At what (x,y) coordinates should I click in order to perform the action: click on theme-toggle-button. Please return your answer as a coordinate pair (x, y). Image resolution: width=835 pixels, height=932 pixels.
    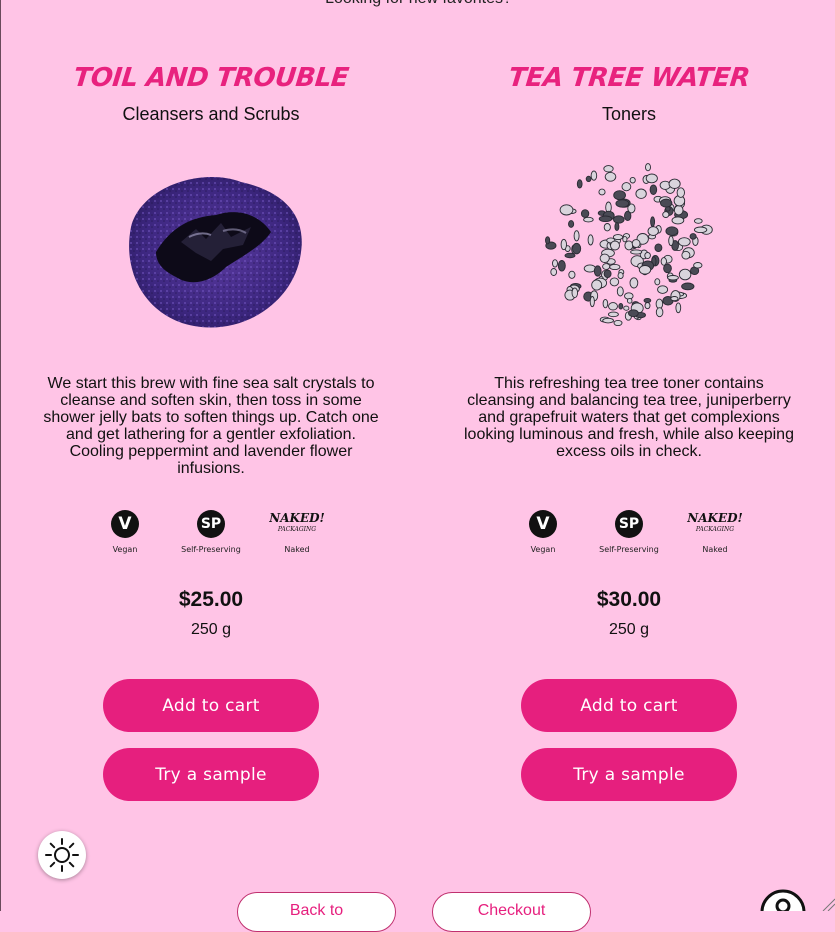
    Looking at the image, I should click on (62, 855).